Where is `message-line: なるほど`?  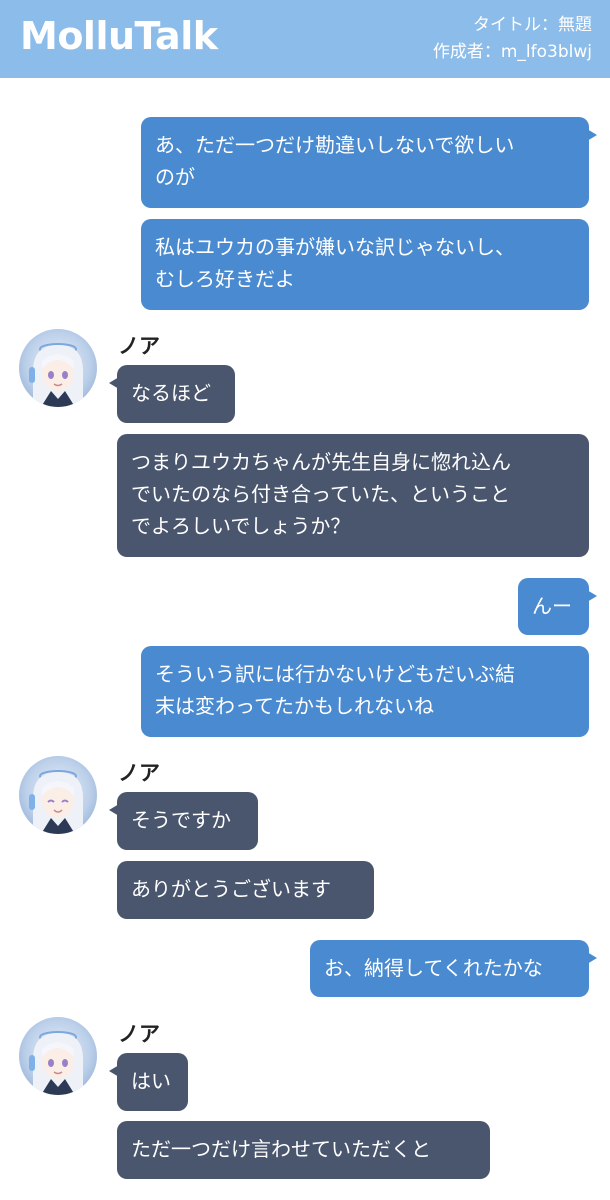
message-line: なるほど is located at coordinates (171, 393).